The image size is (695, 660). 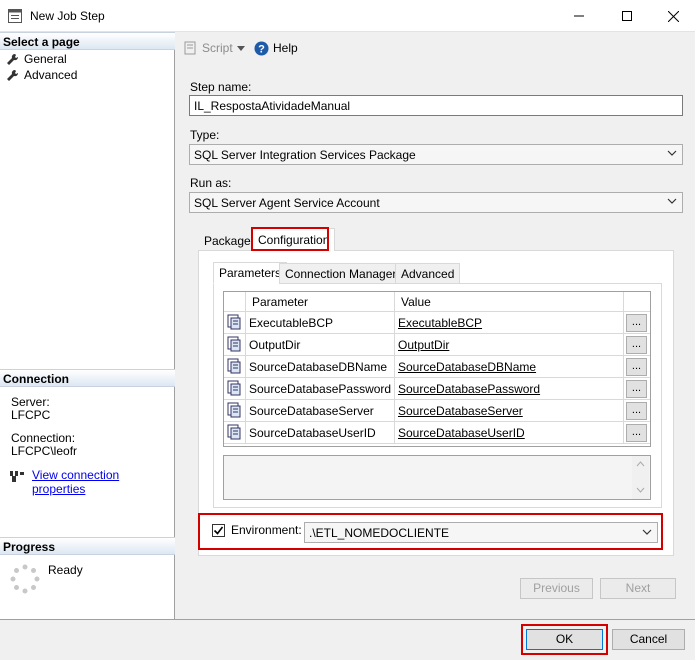 What do you see at coordinates (205, 135) in the screenshot?
I see `type-label: Type:` at bounding box center [205, 135].